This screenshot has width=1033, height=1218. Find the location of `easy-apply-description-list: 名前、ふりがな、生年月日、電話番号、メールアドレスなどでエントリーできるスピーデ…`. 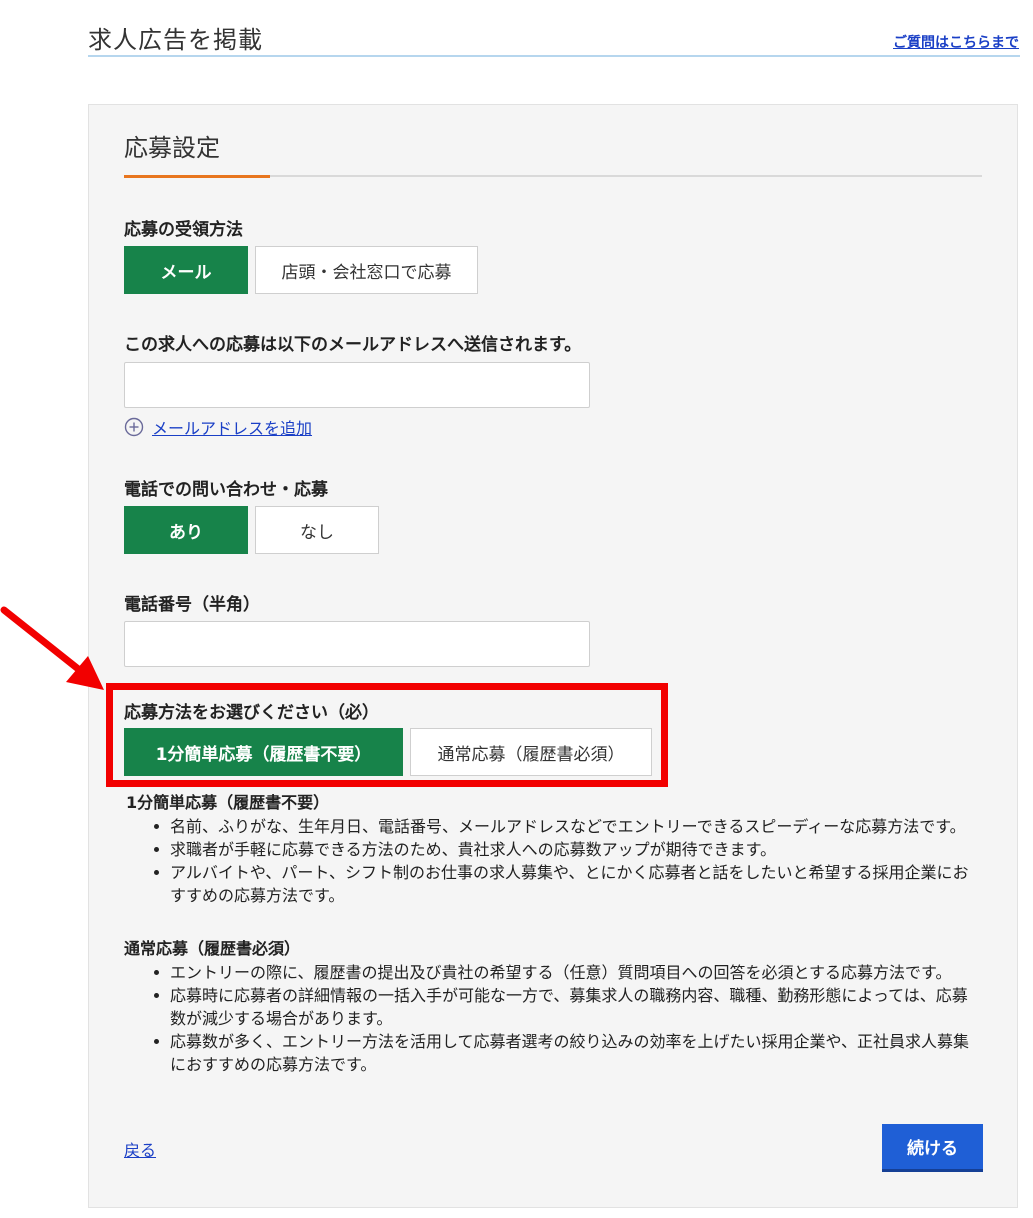

easy-apply-description-list: 名前、ふりがな、生年月日、電話番号、メールアドレスなどでエントリーできるスピーデ… is located at coordinates (565, 861).